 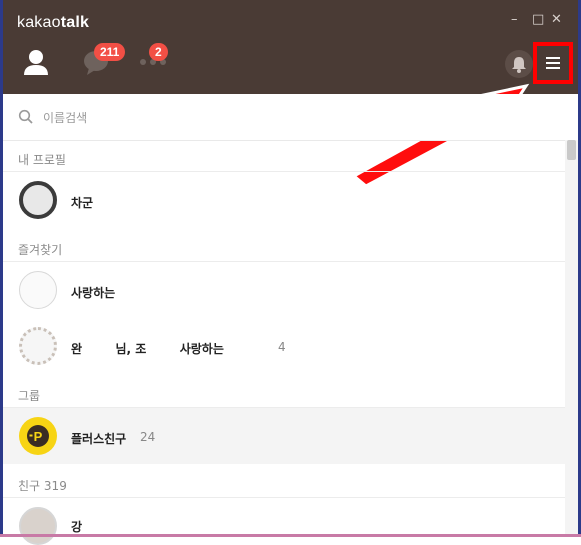 I want to click on tab-friends, so click(x=36, y=62).